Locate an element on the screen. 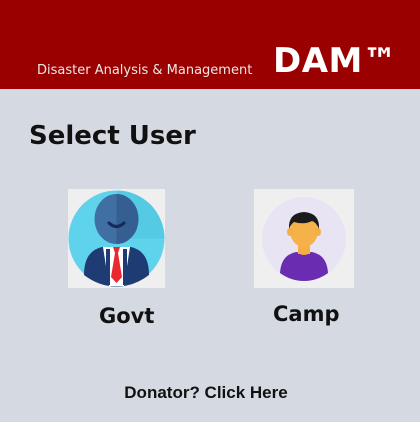 Image resolution: width=420 pixels, height=422 pixels. government-official-avatar-icon is located at coordinates (116, 238).